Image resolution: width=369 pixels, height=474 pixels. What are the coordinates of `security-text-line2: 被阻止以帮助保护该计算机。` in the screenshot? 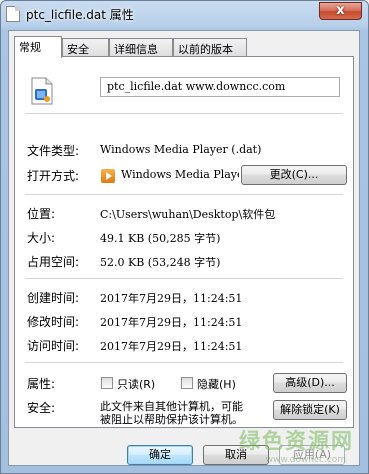 It's located at (171, 419).